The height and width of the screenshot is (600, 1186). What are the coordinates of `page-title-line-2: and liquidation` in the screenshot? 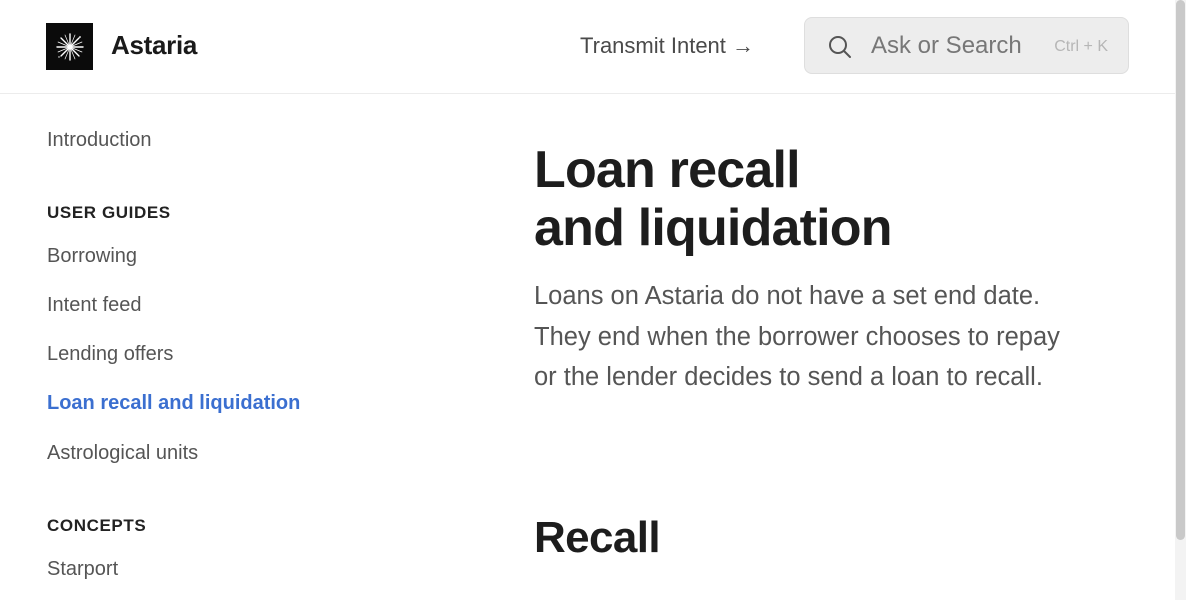 It's located at (713, 228).